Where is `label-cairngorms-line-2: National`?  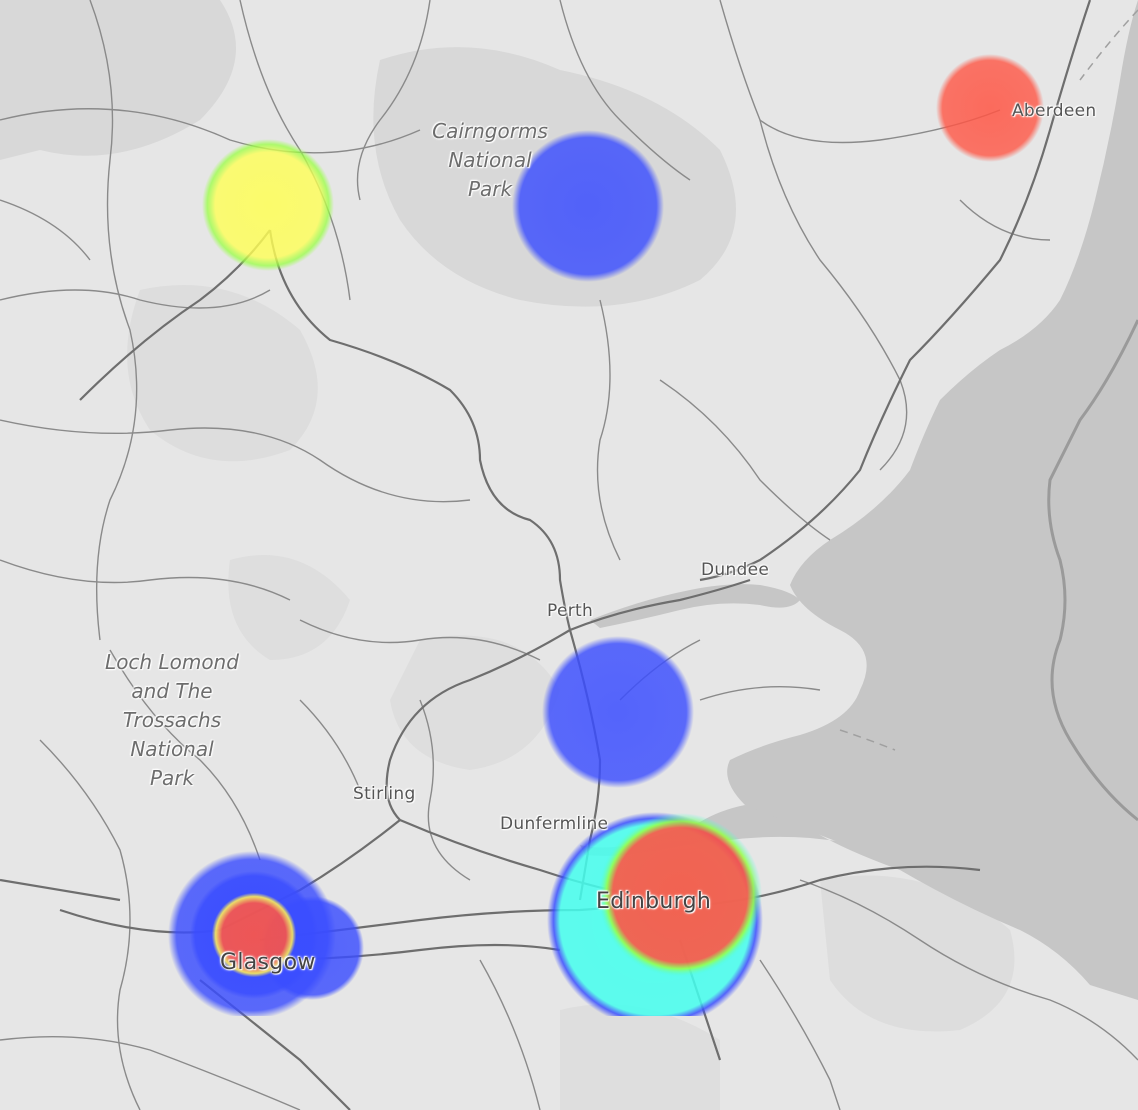 label-cairngorms-line-2: National is located at coordinates (490, 160).